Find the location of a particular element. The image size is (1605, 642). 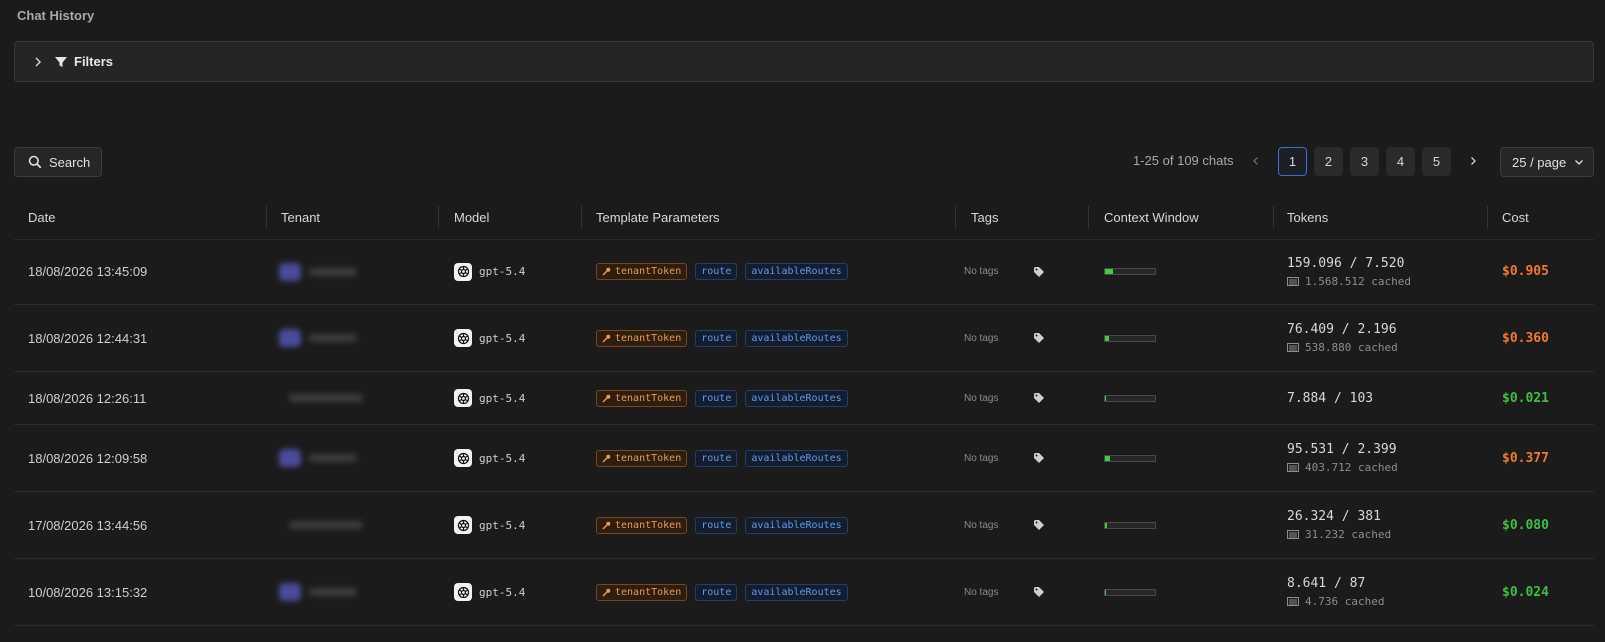

page-4-button: 4 is located at coordinates (1400, 161).